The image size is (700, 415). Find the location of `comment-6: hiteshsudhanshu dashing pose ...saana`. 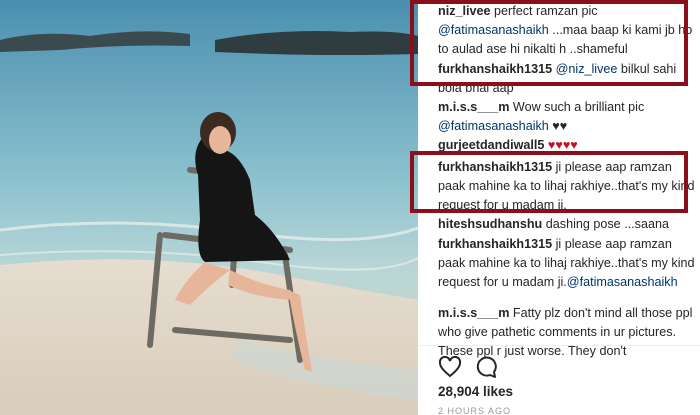

comment-6: hiteshsudhanshu dashing pose ...saana is located at coordinates (569, 224).